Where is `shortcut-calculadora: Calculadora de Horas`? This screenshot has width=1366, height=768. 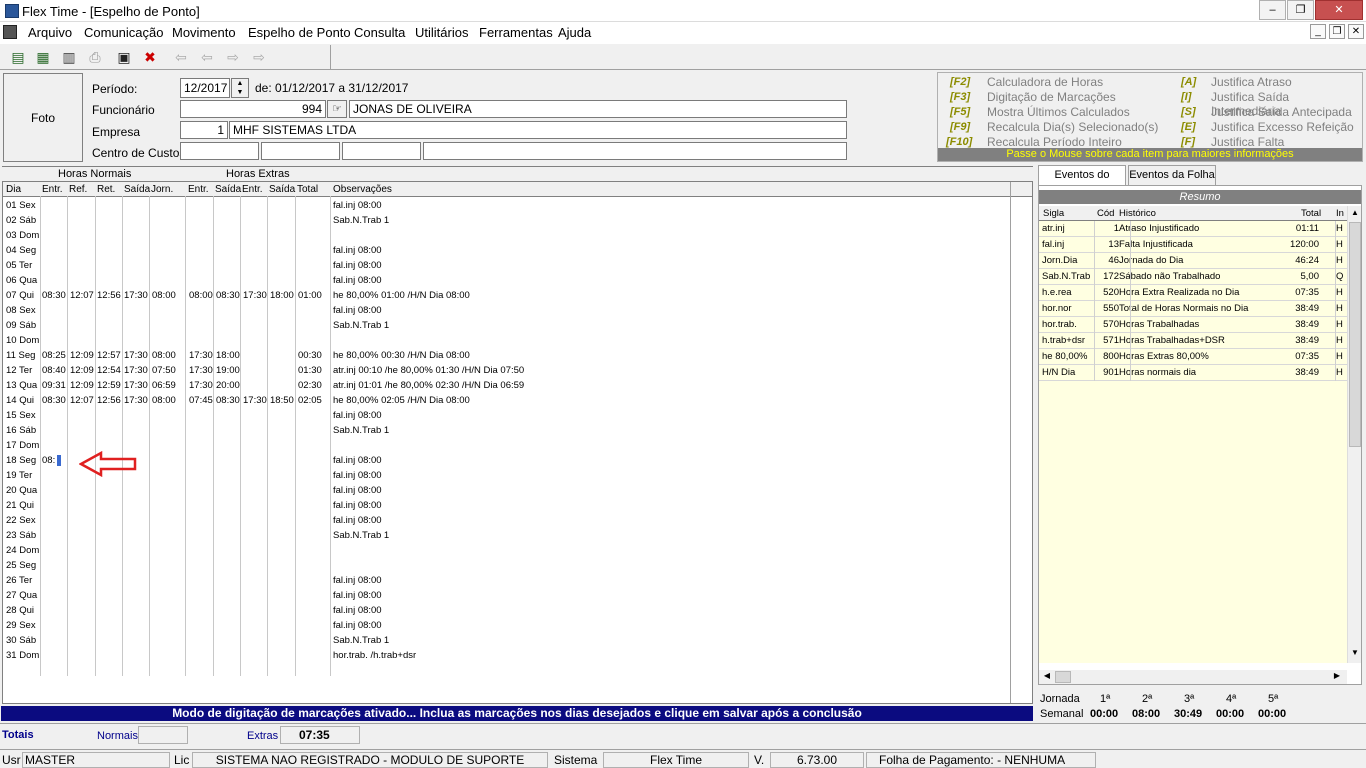 shortcut-calculadora: Calculadora de Horas is located at coordinates (1045, 82).